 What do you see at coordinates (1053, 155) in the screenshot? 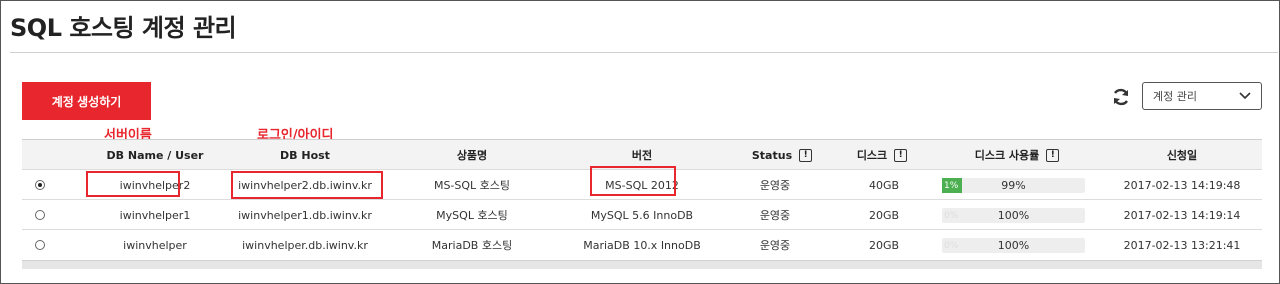
I see `disk-usage-info-icon: !` at bounding box center [1053, 155].